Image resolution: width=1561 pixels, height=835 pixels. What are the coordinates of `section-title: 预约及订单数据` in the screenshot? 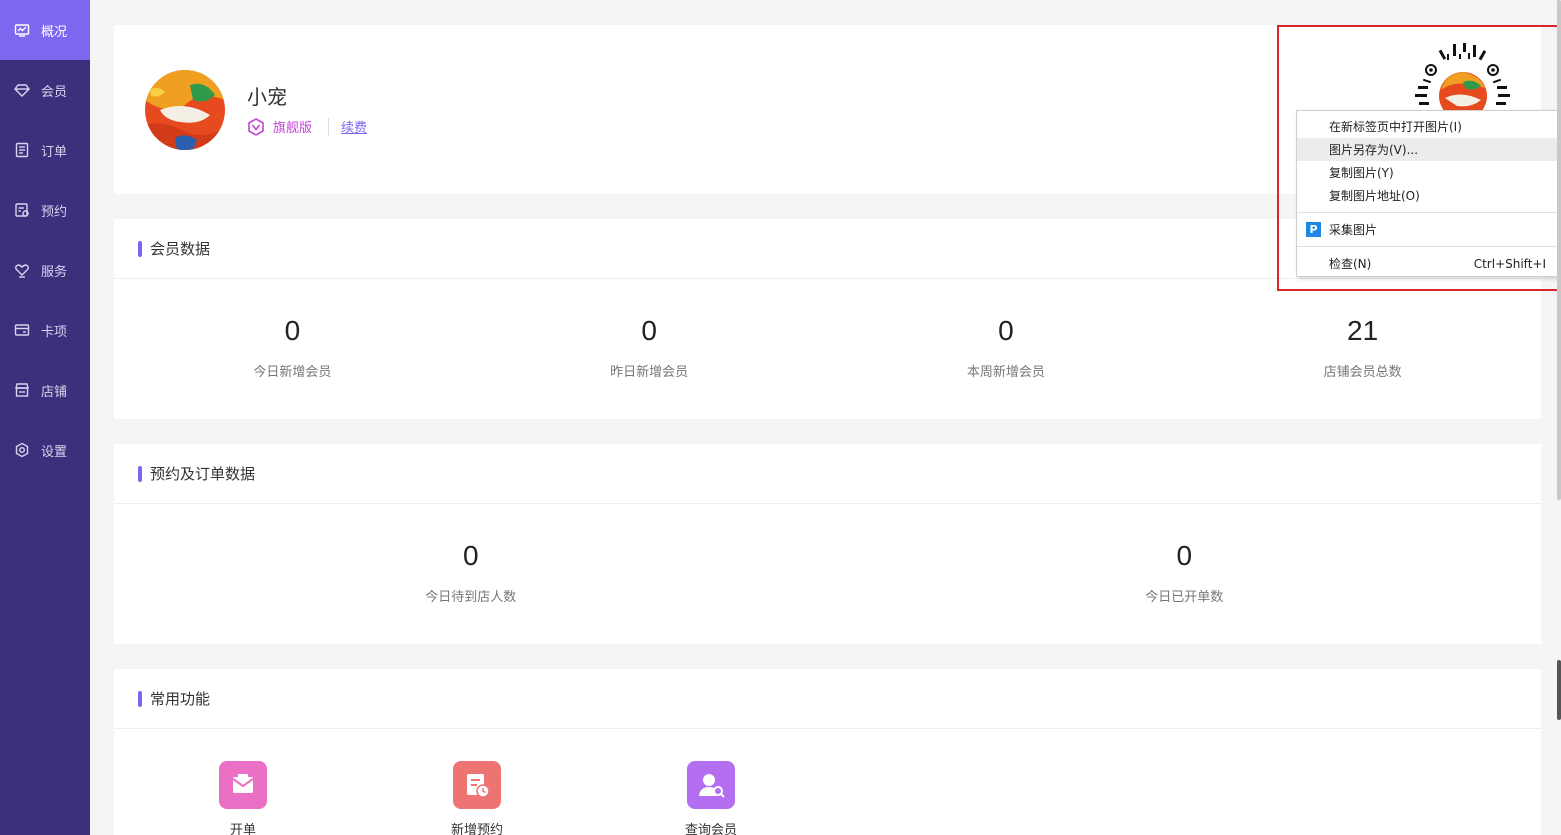 It's located at (827, 474).